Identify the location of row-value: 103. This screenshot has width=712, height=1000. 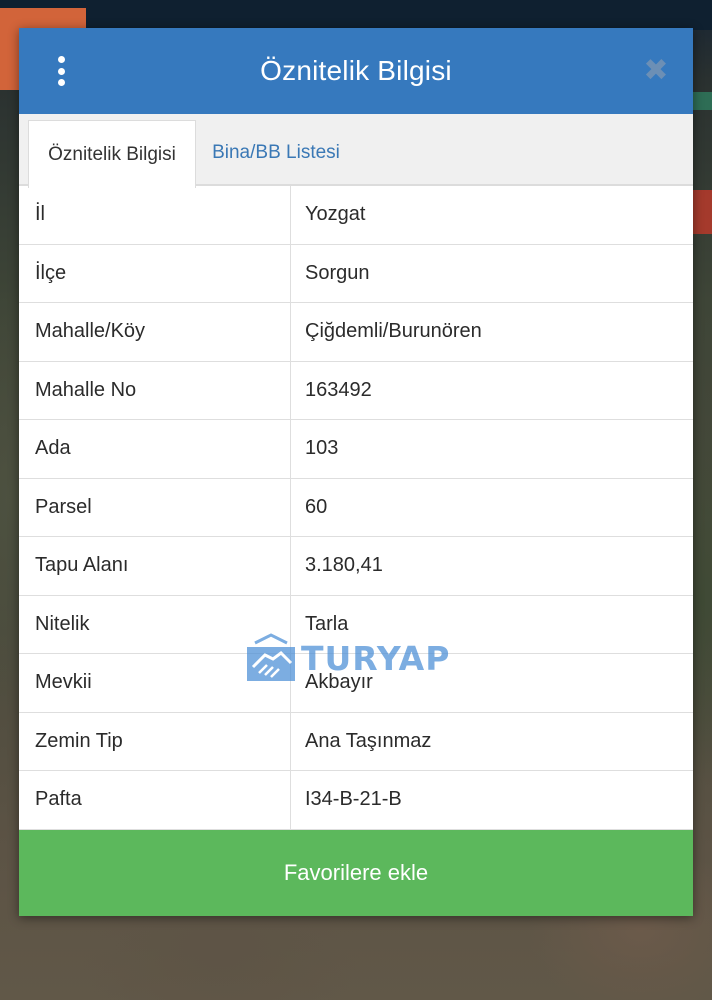
(322, 448).